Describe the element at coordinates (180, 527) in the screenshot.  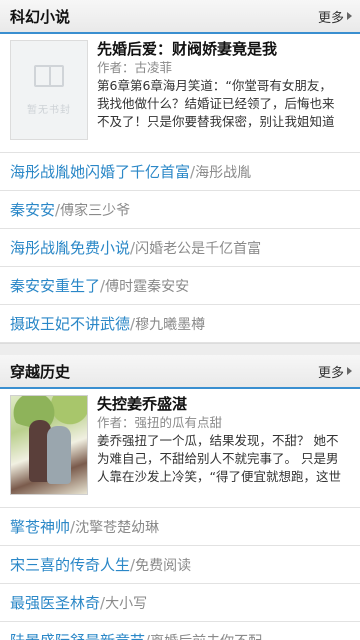
I see `list-item: 擎苍神帅 / 沈擎苍楚幼琳` at that location.